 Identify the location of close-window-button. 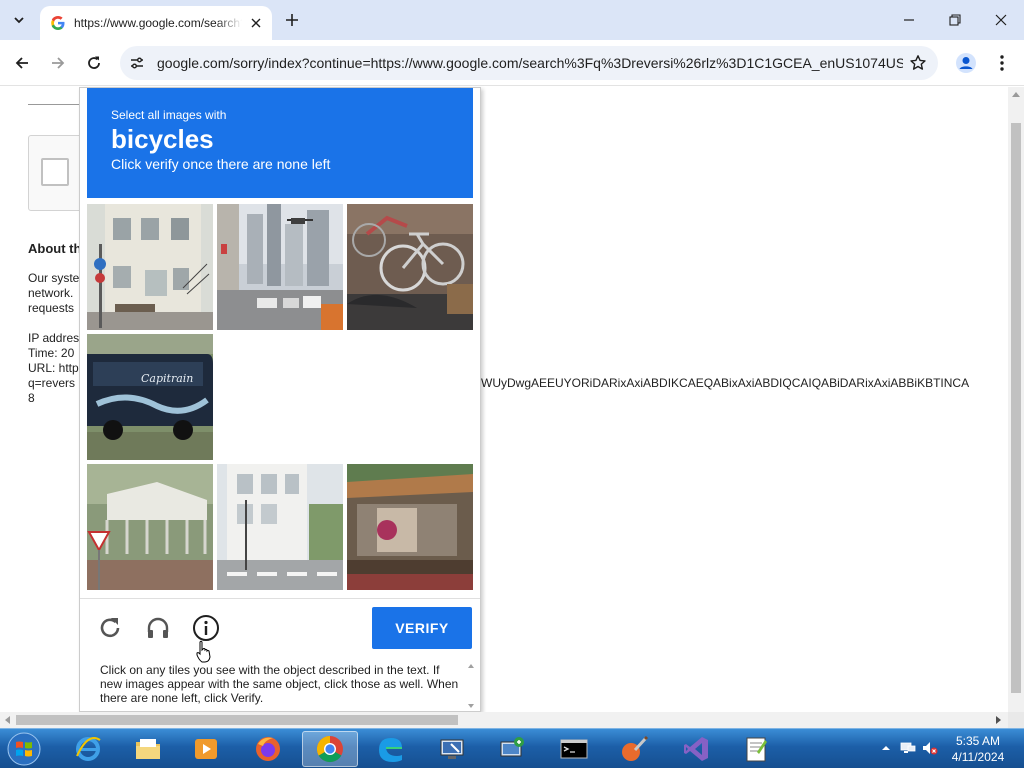
(1001, 20).